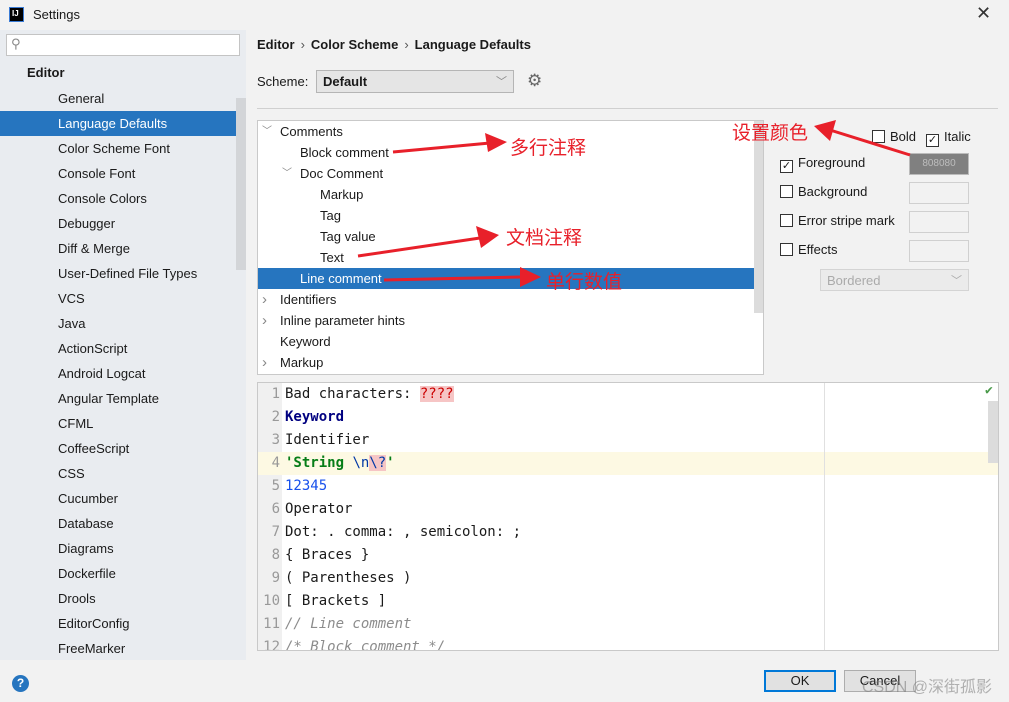  I want to click on sidebar-scrollbar, so click(241, 184).